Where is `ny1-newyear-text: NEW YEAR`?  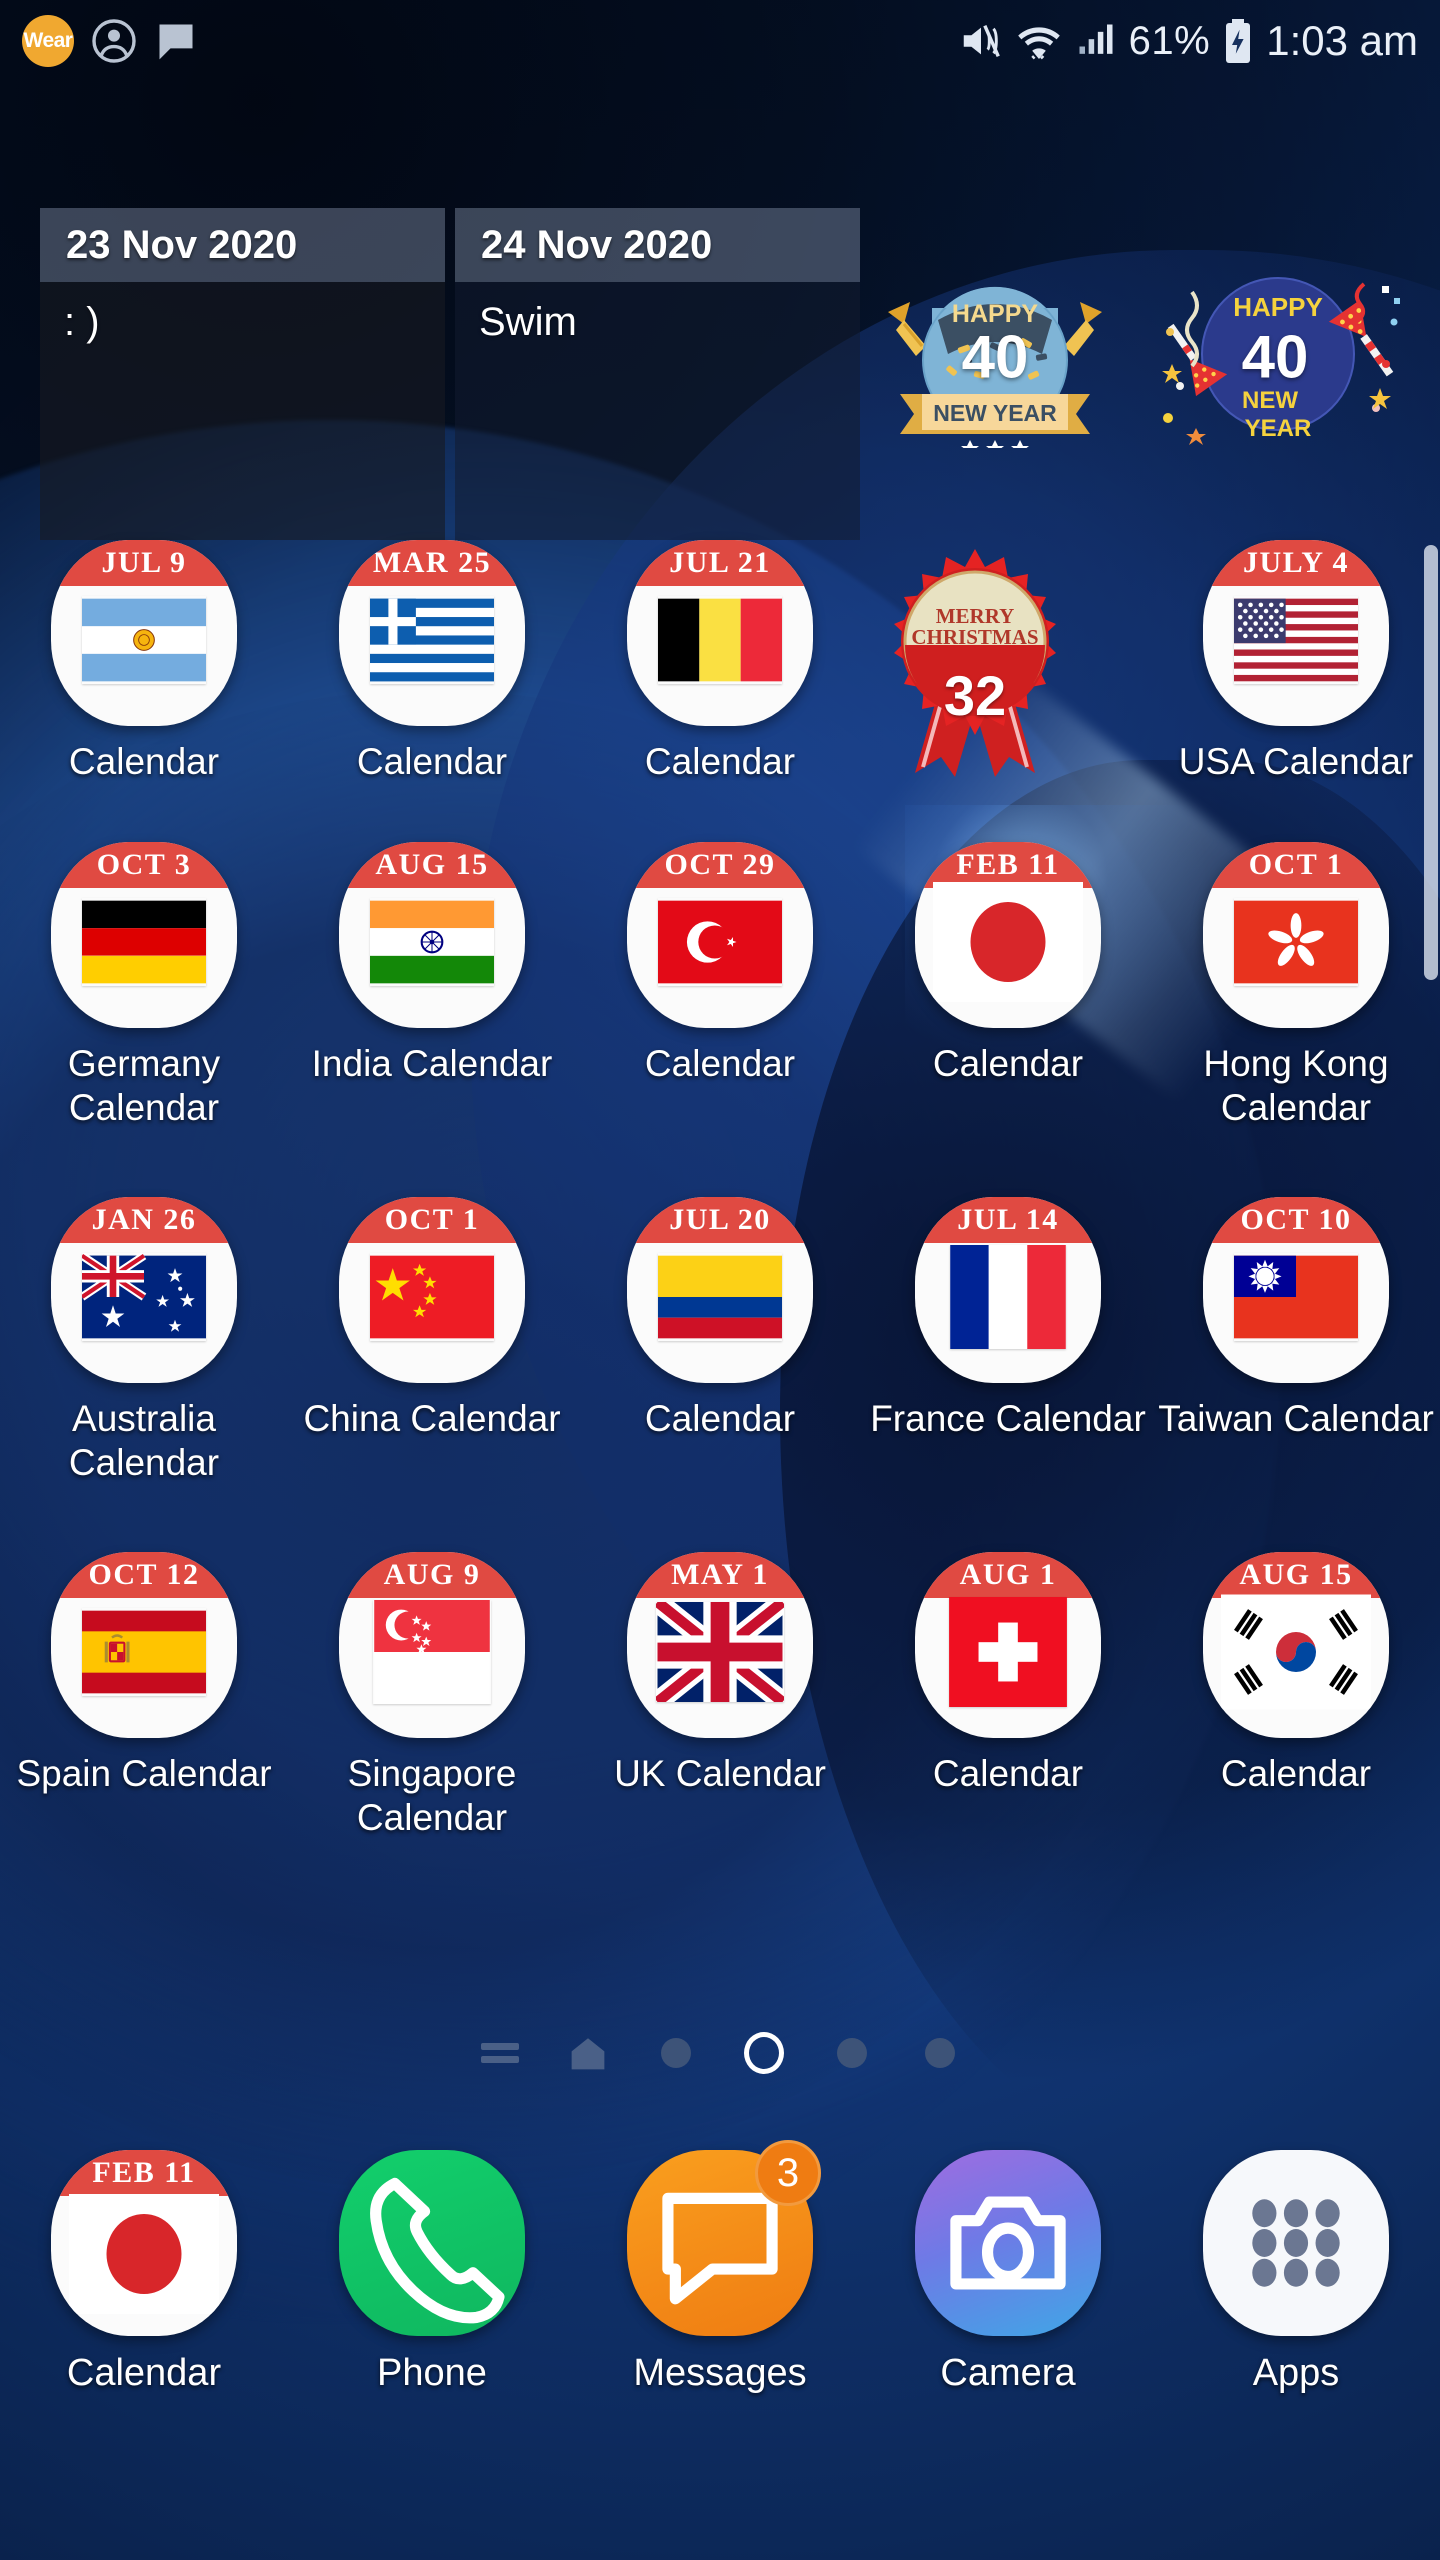 ny1-newyear-text: NEW YEAR is located at coordinates (995, 413).